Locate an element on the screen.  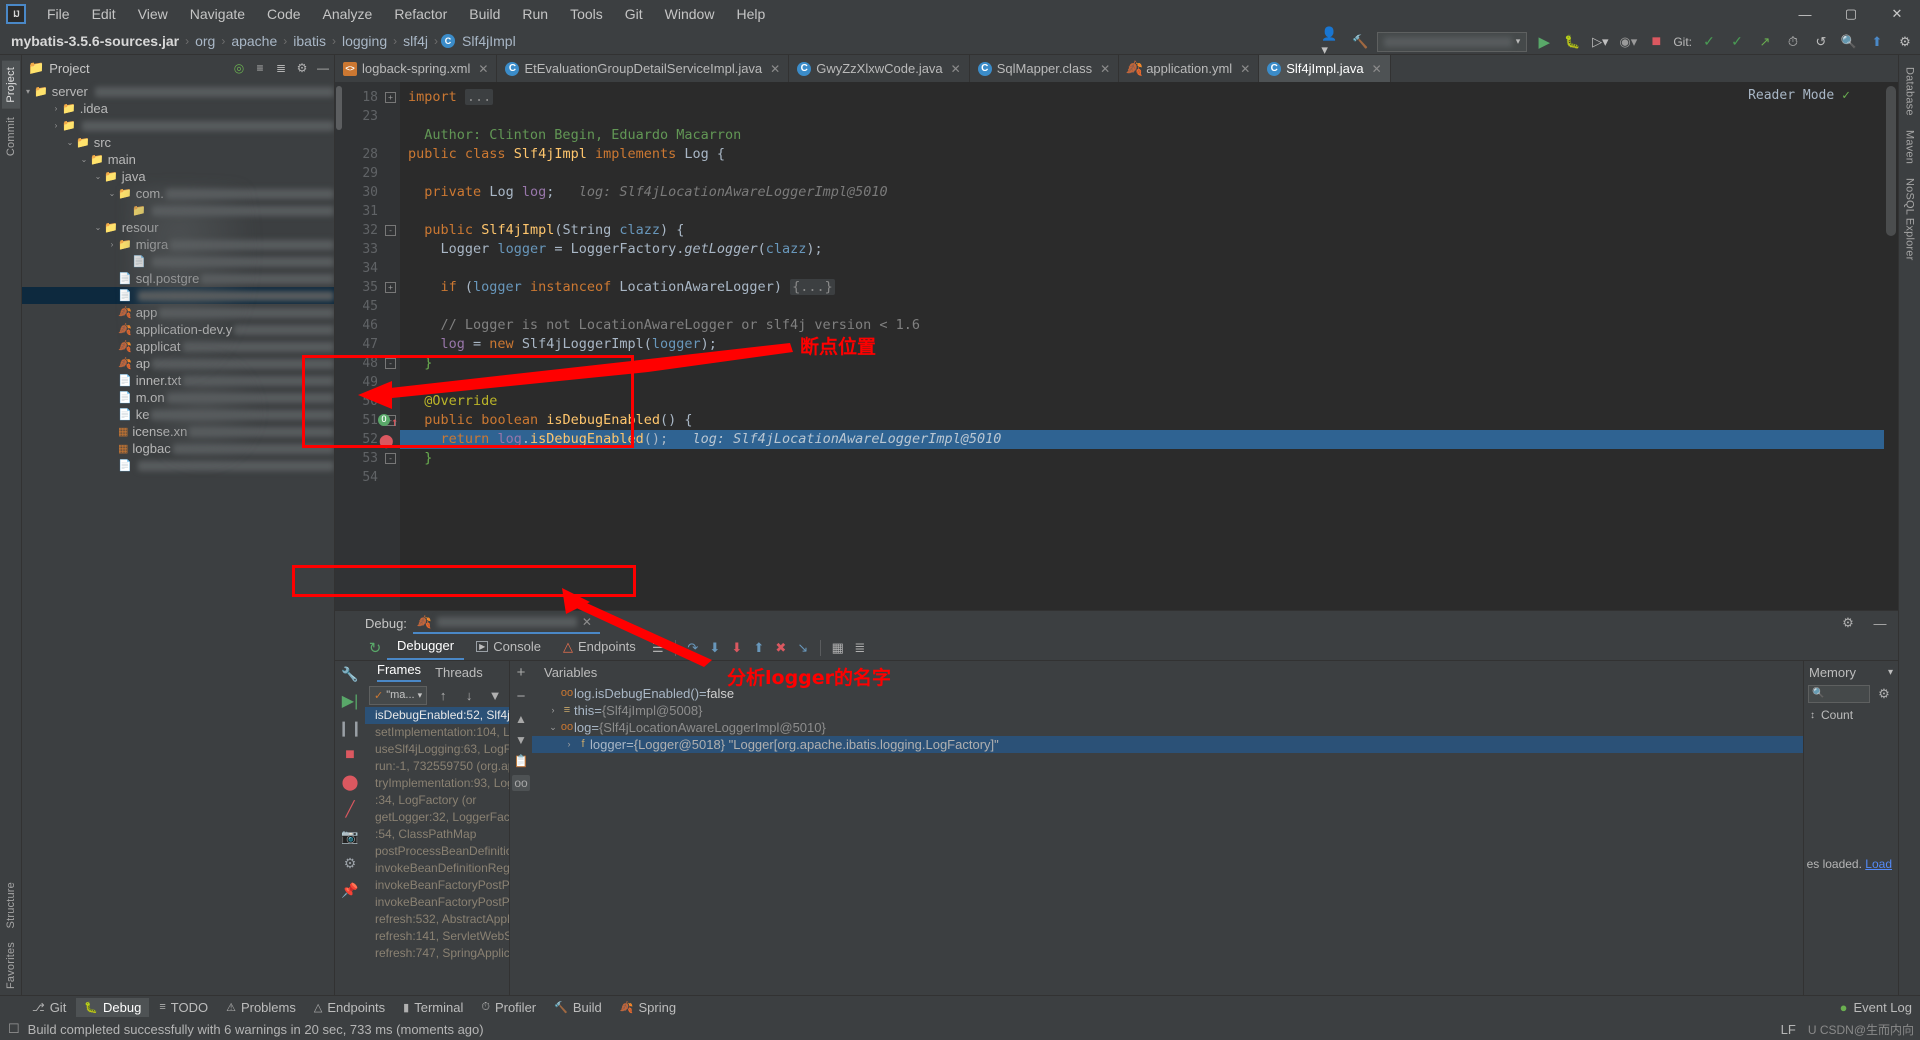
menu-run: Run is located at coordinates (535, 14).